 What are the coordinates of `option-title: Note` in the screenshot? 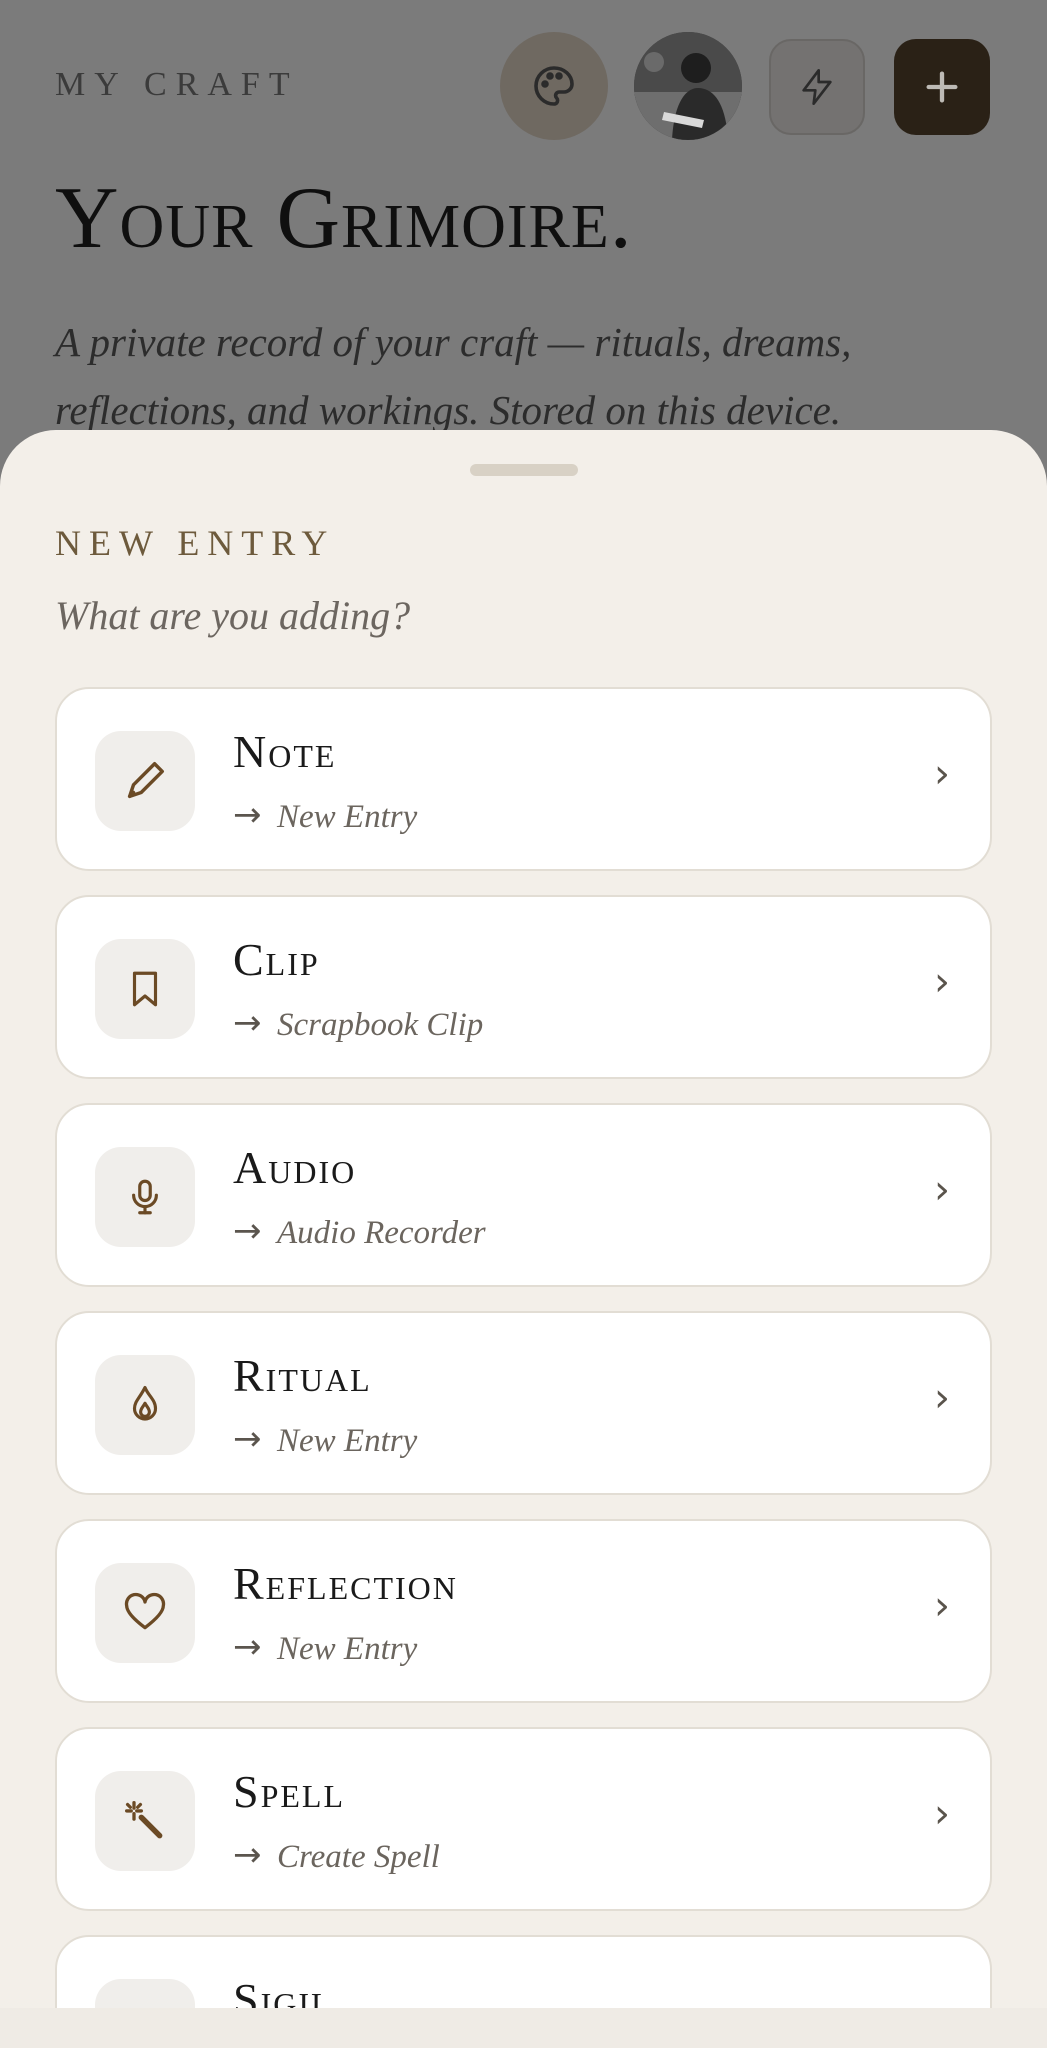 It's located at (285, 751).